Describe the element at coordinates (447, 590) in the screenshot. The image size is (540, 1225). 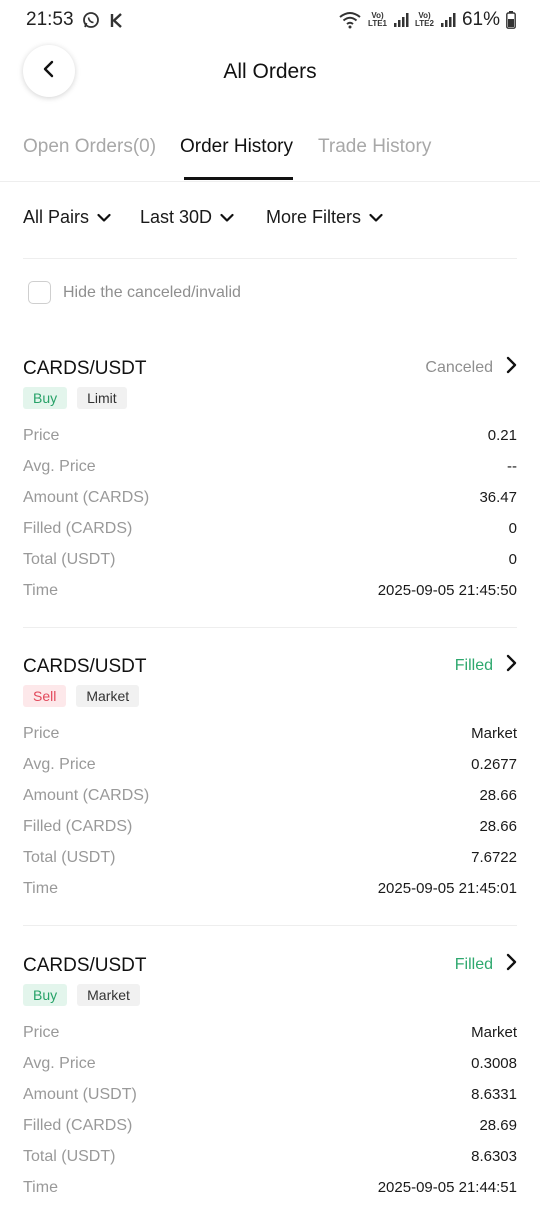
I see `field-value: 2025-09-05 21:45:50` at that location.